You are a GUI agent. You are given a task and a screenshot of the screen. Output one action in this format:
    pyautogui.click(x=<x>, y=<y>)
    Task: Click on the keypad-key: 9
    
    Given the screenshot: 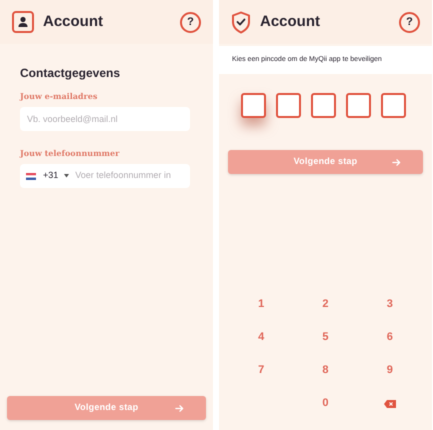 What is the action you would take?
    pyautogui.click(x=390, y=370)
    